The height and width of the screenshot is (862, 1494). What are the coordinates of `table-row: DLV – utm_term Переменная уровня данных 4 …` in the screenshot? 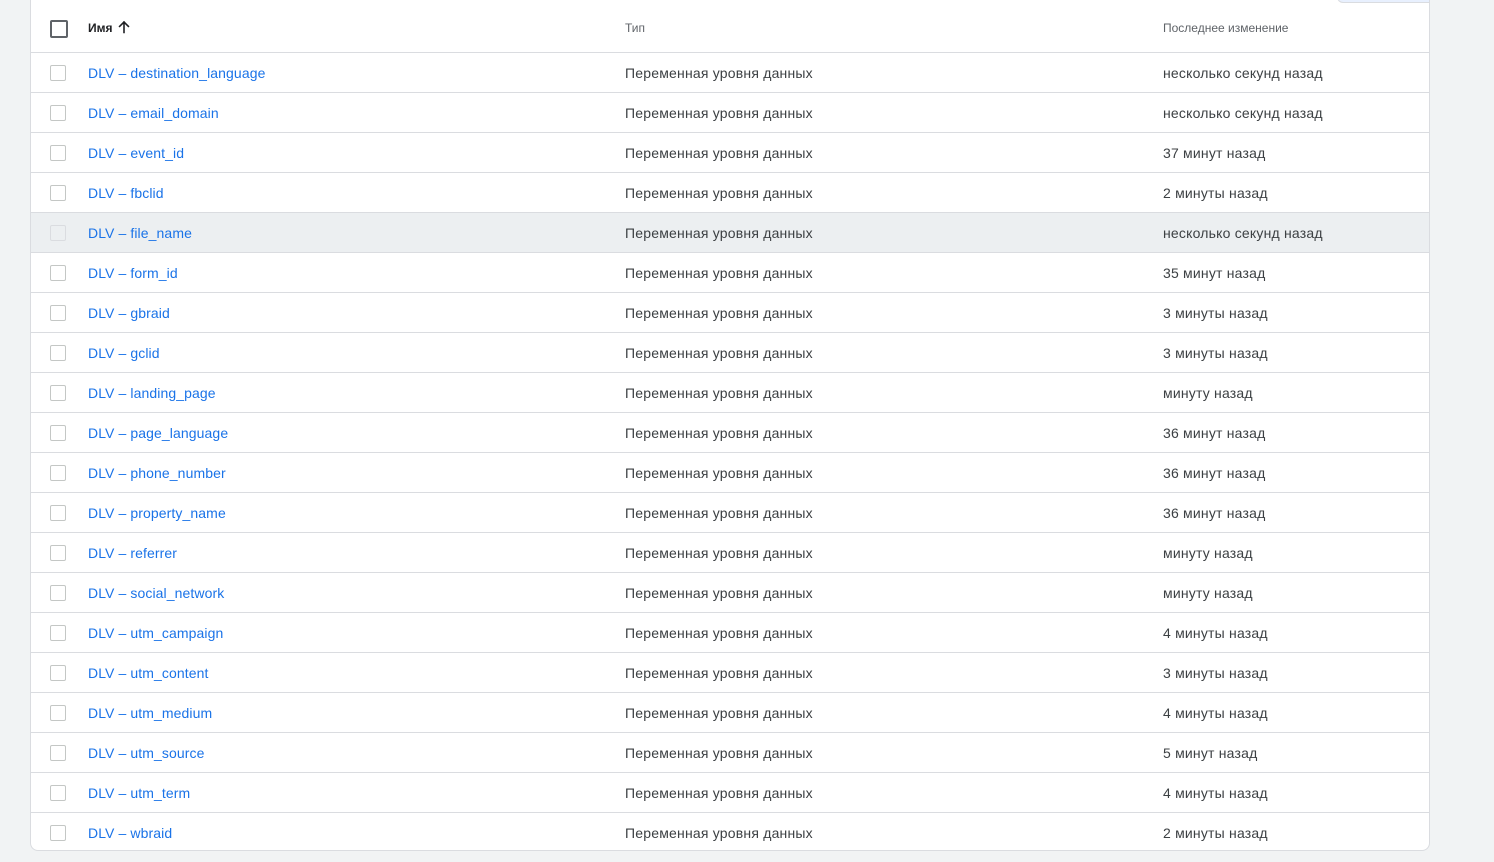 It's located at (730, 793).